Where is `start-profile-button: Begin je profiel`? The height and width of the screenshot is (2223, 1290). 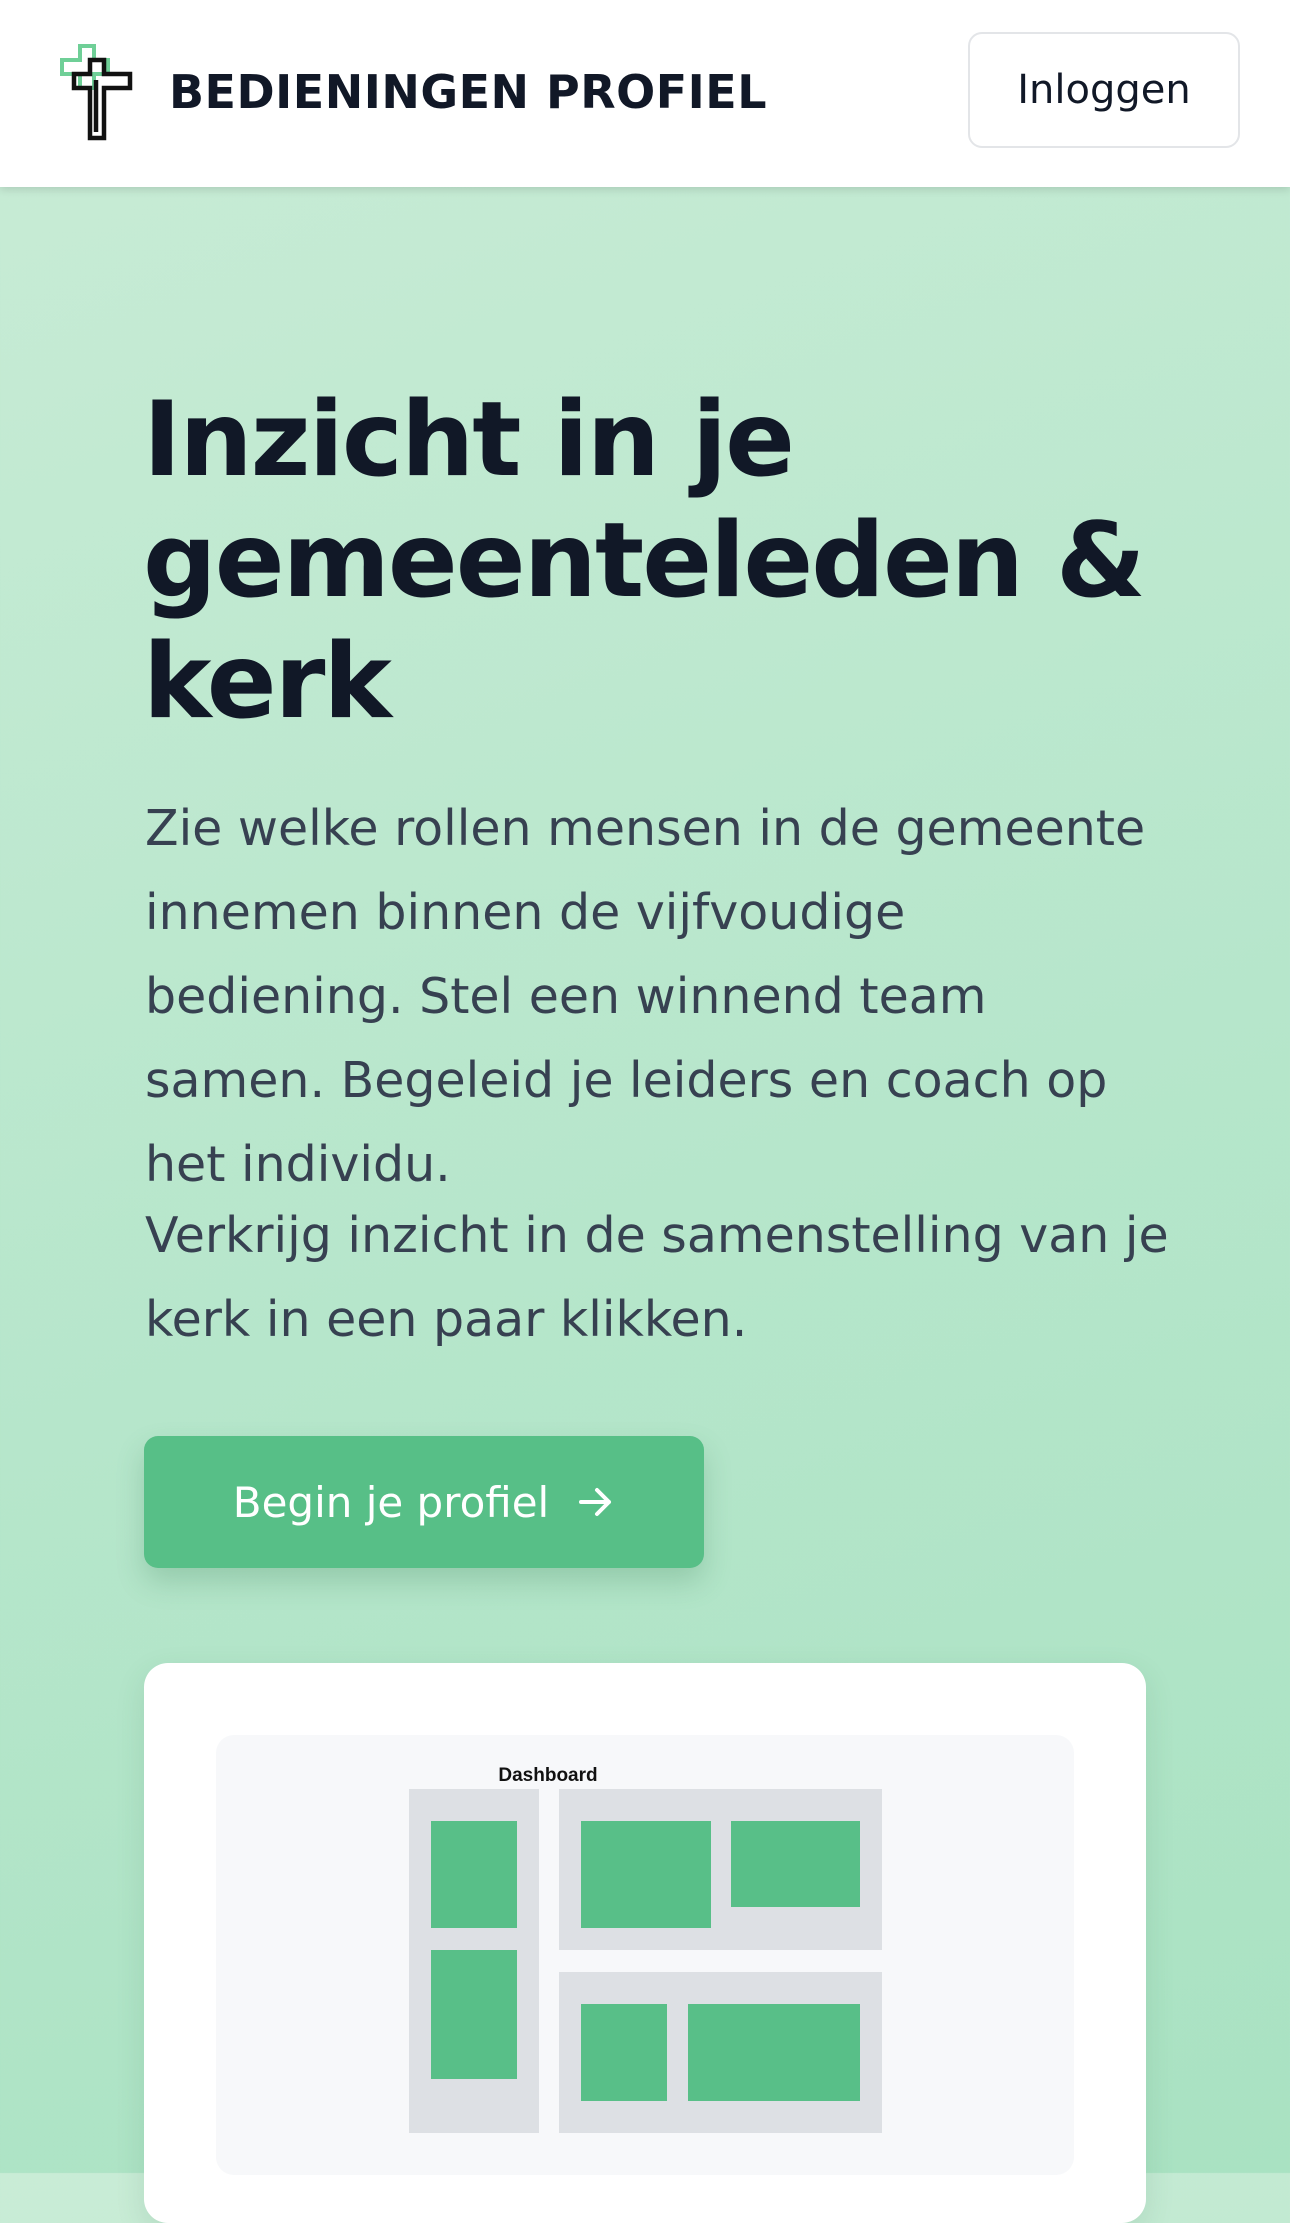 start-profile-button: Begin je profiel is located at coordinates (424, 1502).